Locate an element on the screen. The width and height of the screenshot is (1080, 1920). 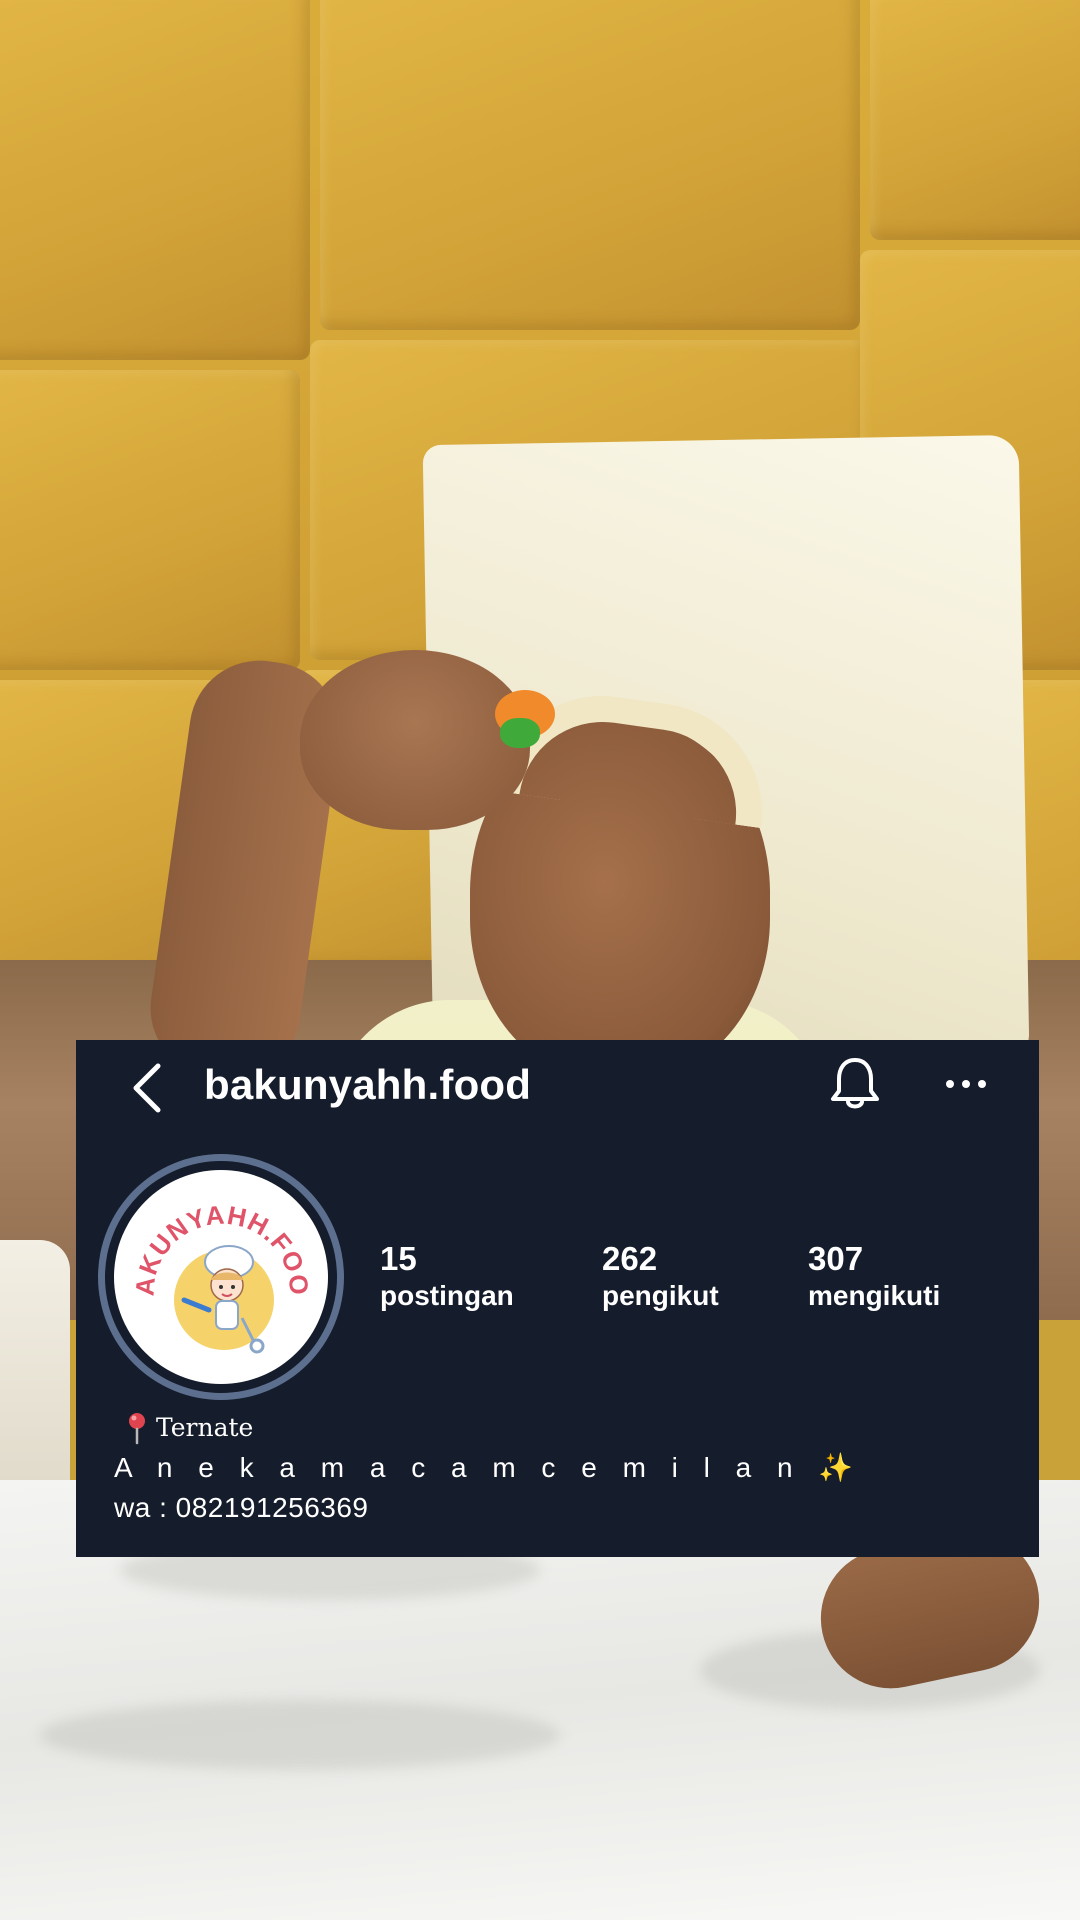
pin-icon is located at coordinates (137, 1429).